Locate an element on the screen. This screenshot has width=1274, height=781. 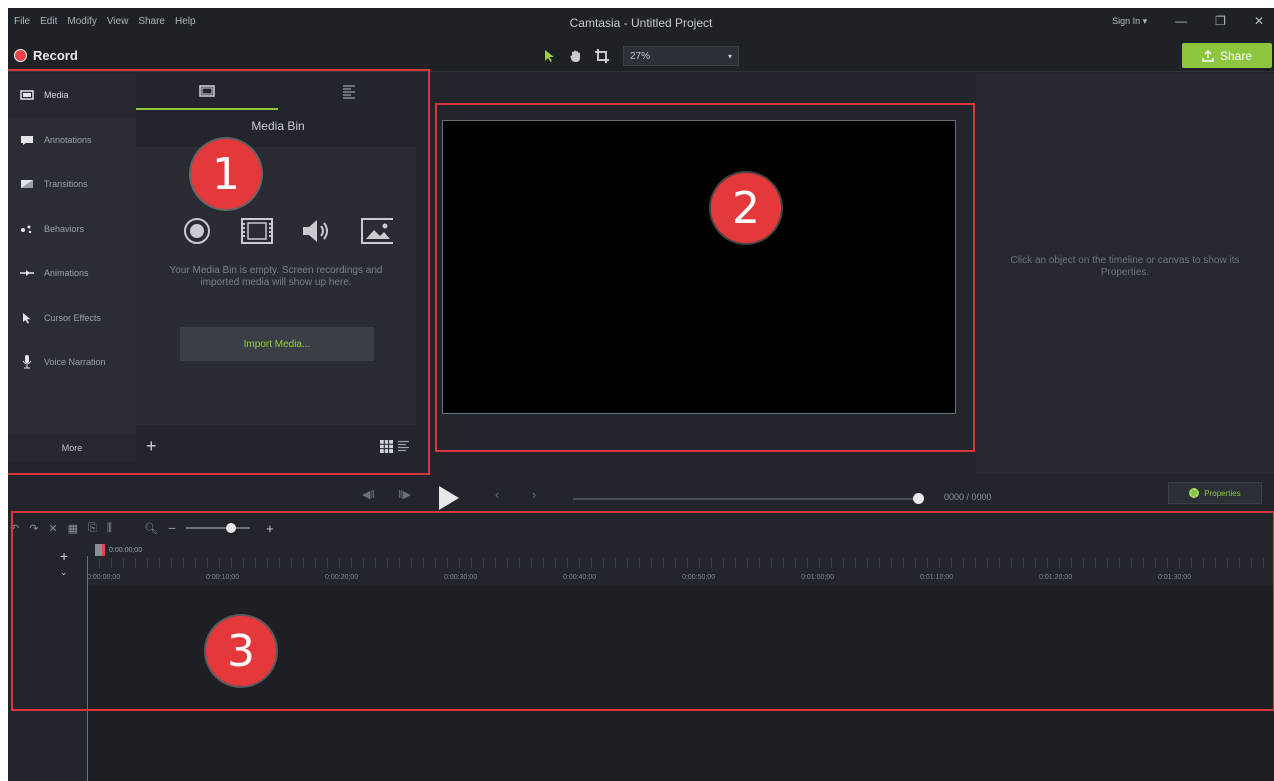
chevron-down-icon: ⌄ is located at coordinates (64, 572).